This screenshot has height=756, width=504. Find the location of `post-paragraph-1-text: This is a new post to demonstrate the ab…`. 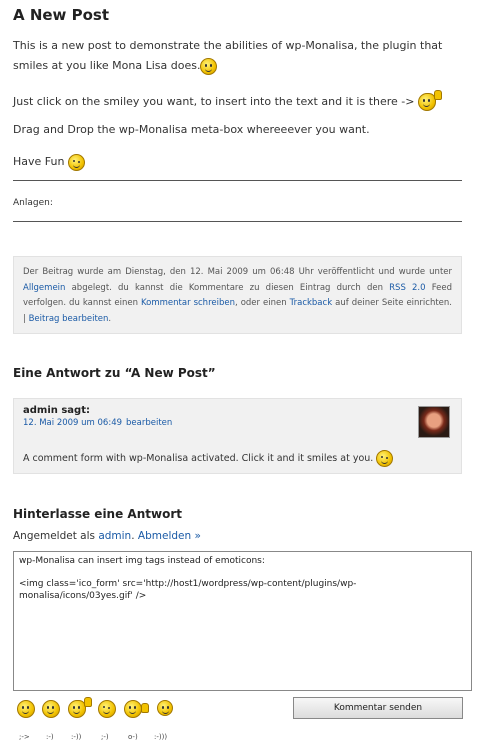

post-paragraph-1-text: This is a new post to demonstrate the ab… is located at coordinates (228, 55).